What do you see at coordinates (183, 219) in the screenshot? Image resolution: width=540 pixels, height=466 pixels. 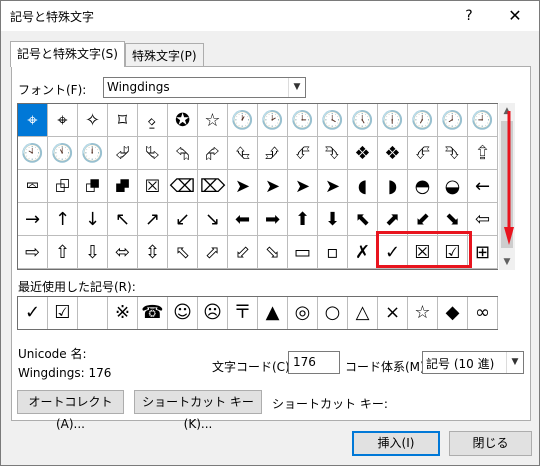 I see `symbol-cell: ↙` at bounding box center [183, 219].